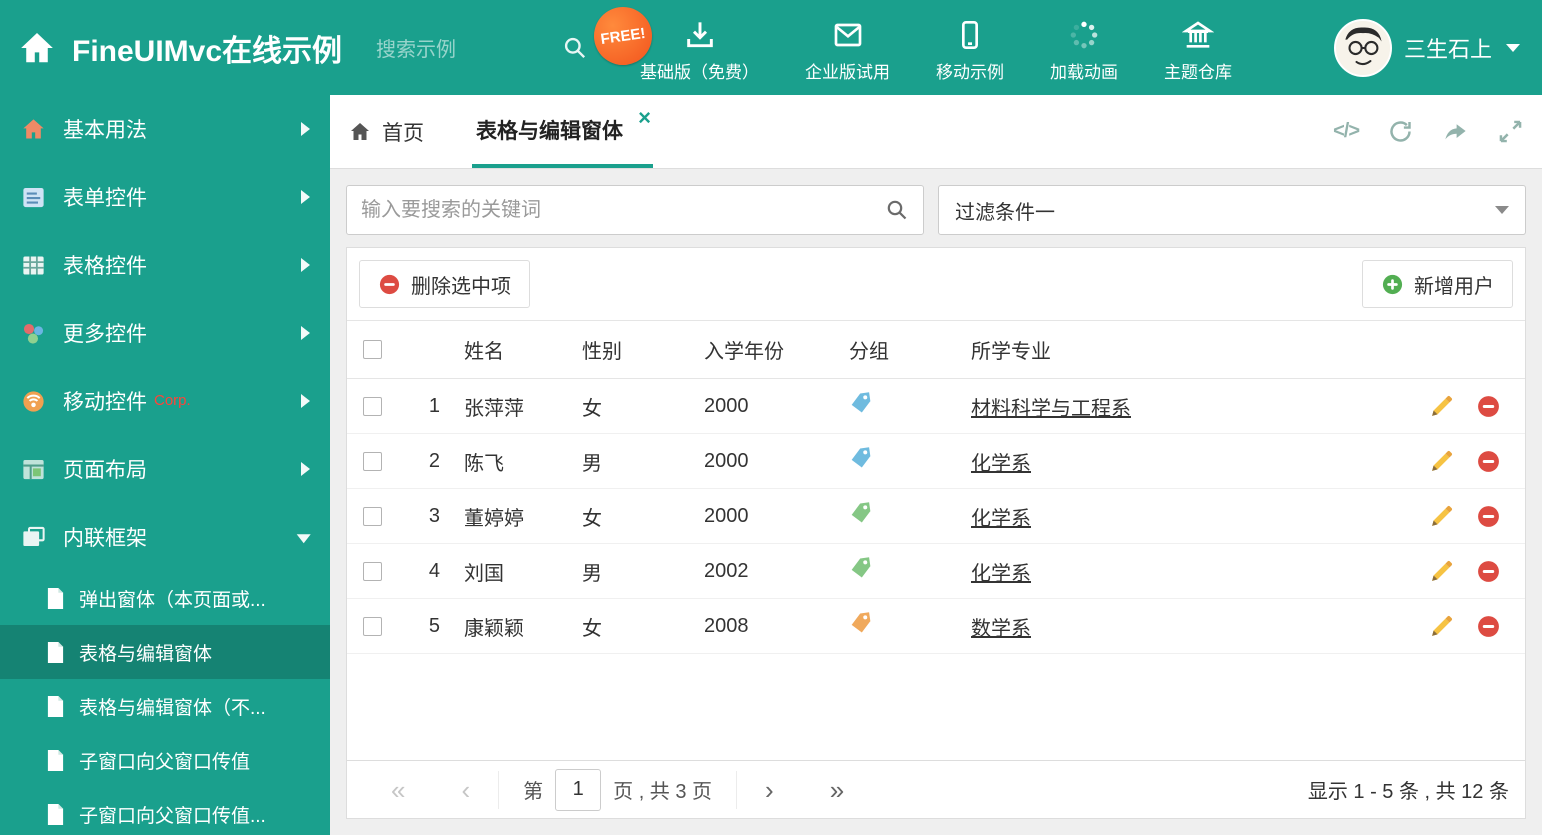 The width and height of the screenshot is (1542, 835). Describe the element at coordinates (549, 131) in the screenshot. I see `tab-label: 表格与编辑窗体` at that location.